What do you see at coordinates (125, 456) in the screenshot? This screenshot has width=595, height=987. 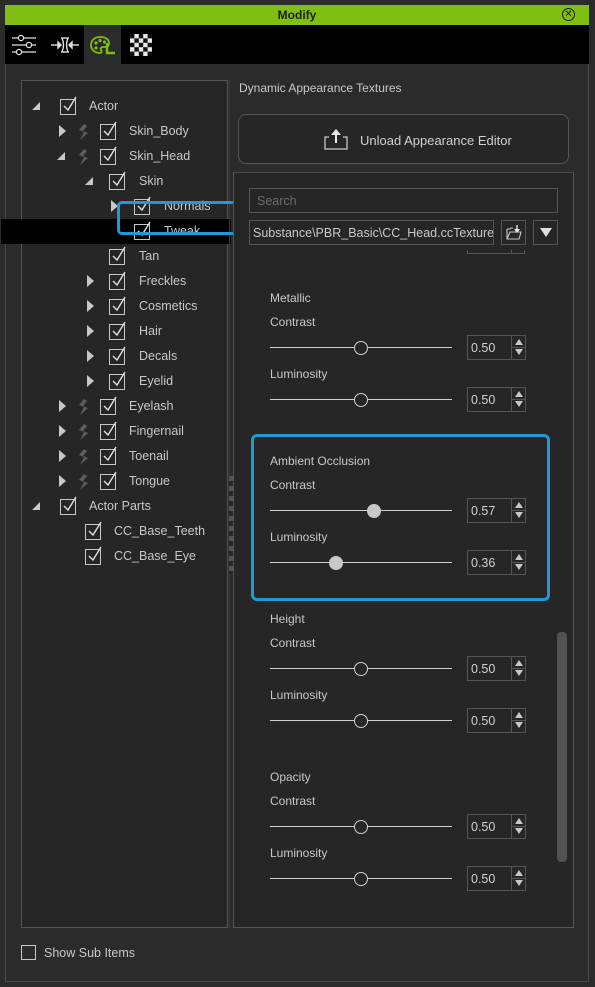 I see `tree-item: Toenail` at bounding box center [125, 456].